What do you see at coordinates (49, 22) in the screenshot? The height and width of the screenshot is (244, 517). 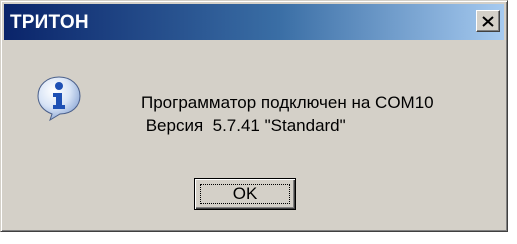 I see `window-title: ТРИТОН` at bounding box center [49, 22].